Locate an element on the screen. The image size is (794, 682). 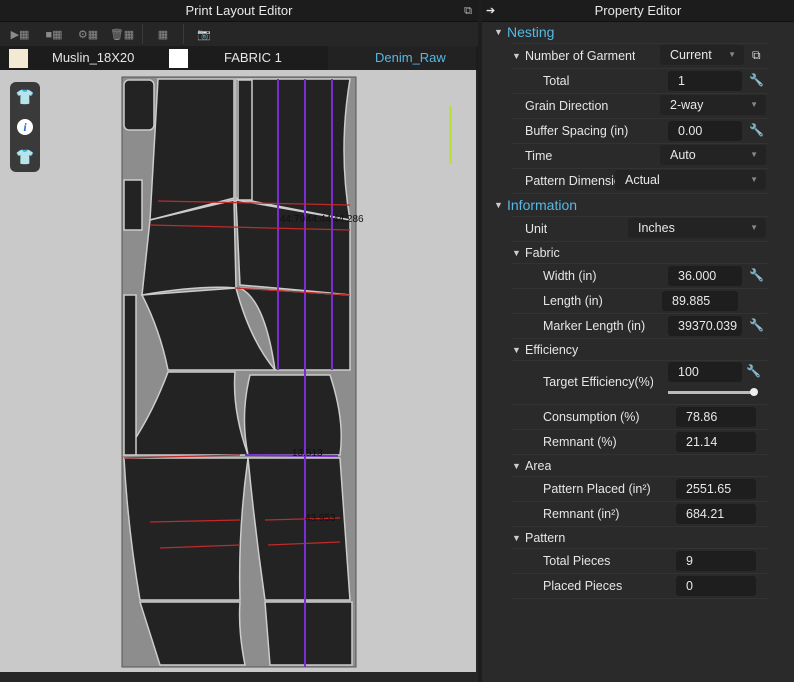
property-input: 0.00 is located at coordinates (705, 131).